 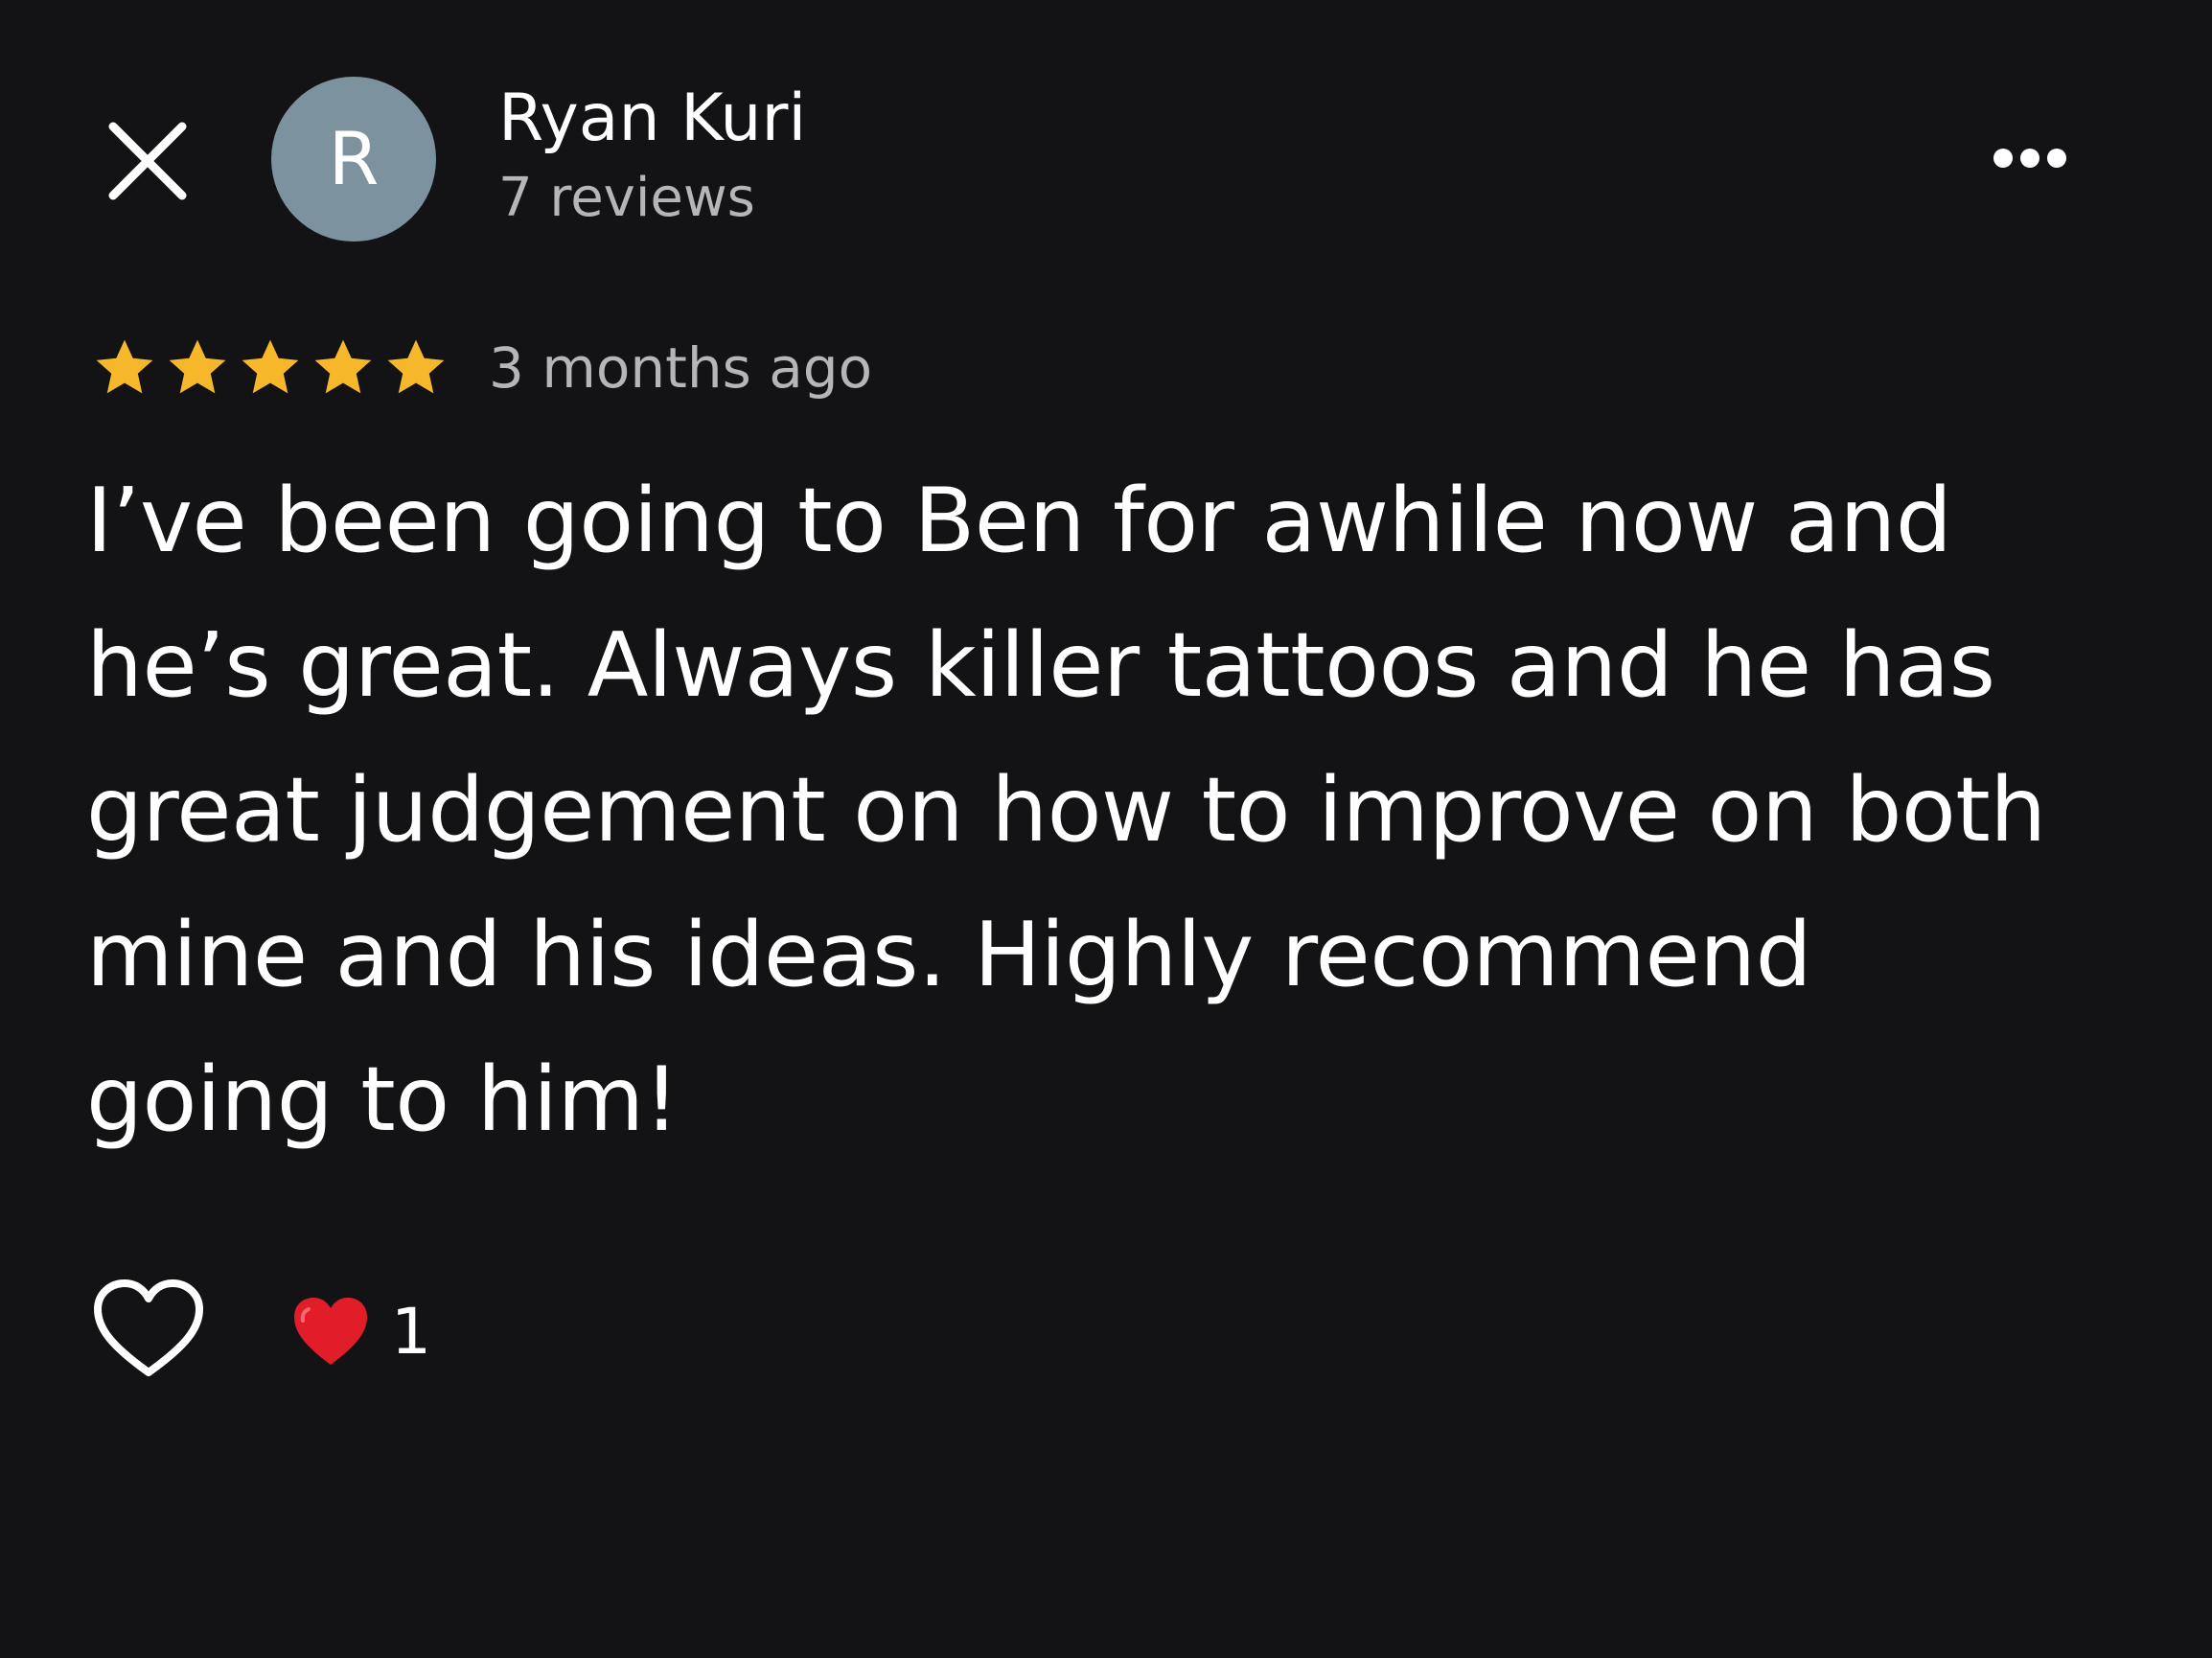 I want to click on avatar-initial: R, so click(x=354, y=159).